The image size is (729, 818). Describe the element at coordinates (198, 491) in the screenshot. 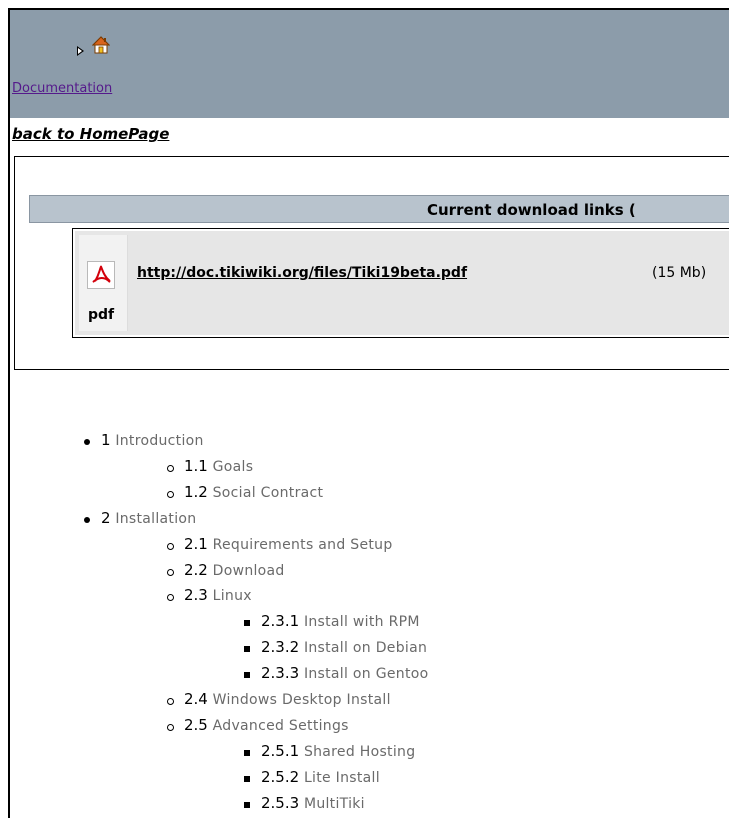

I see `toc-item-number: 1.2` at that location.